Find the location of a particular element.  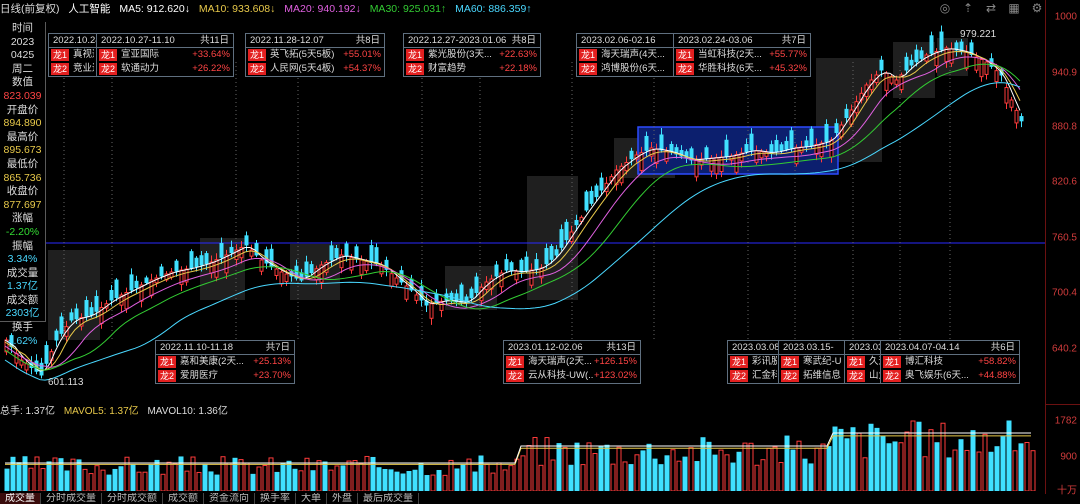

stock-name: 英飞拓(5天5板) is located at coordinates (306, 55).